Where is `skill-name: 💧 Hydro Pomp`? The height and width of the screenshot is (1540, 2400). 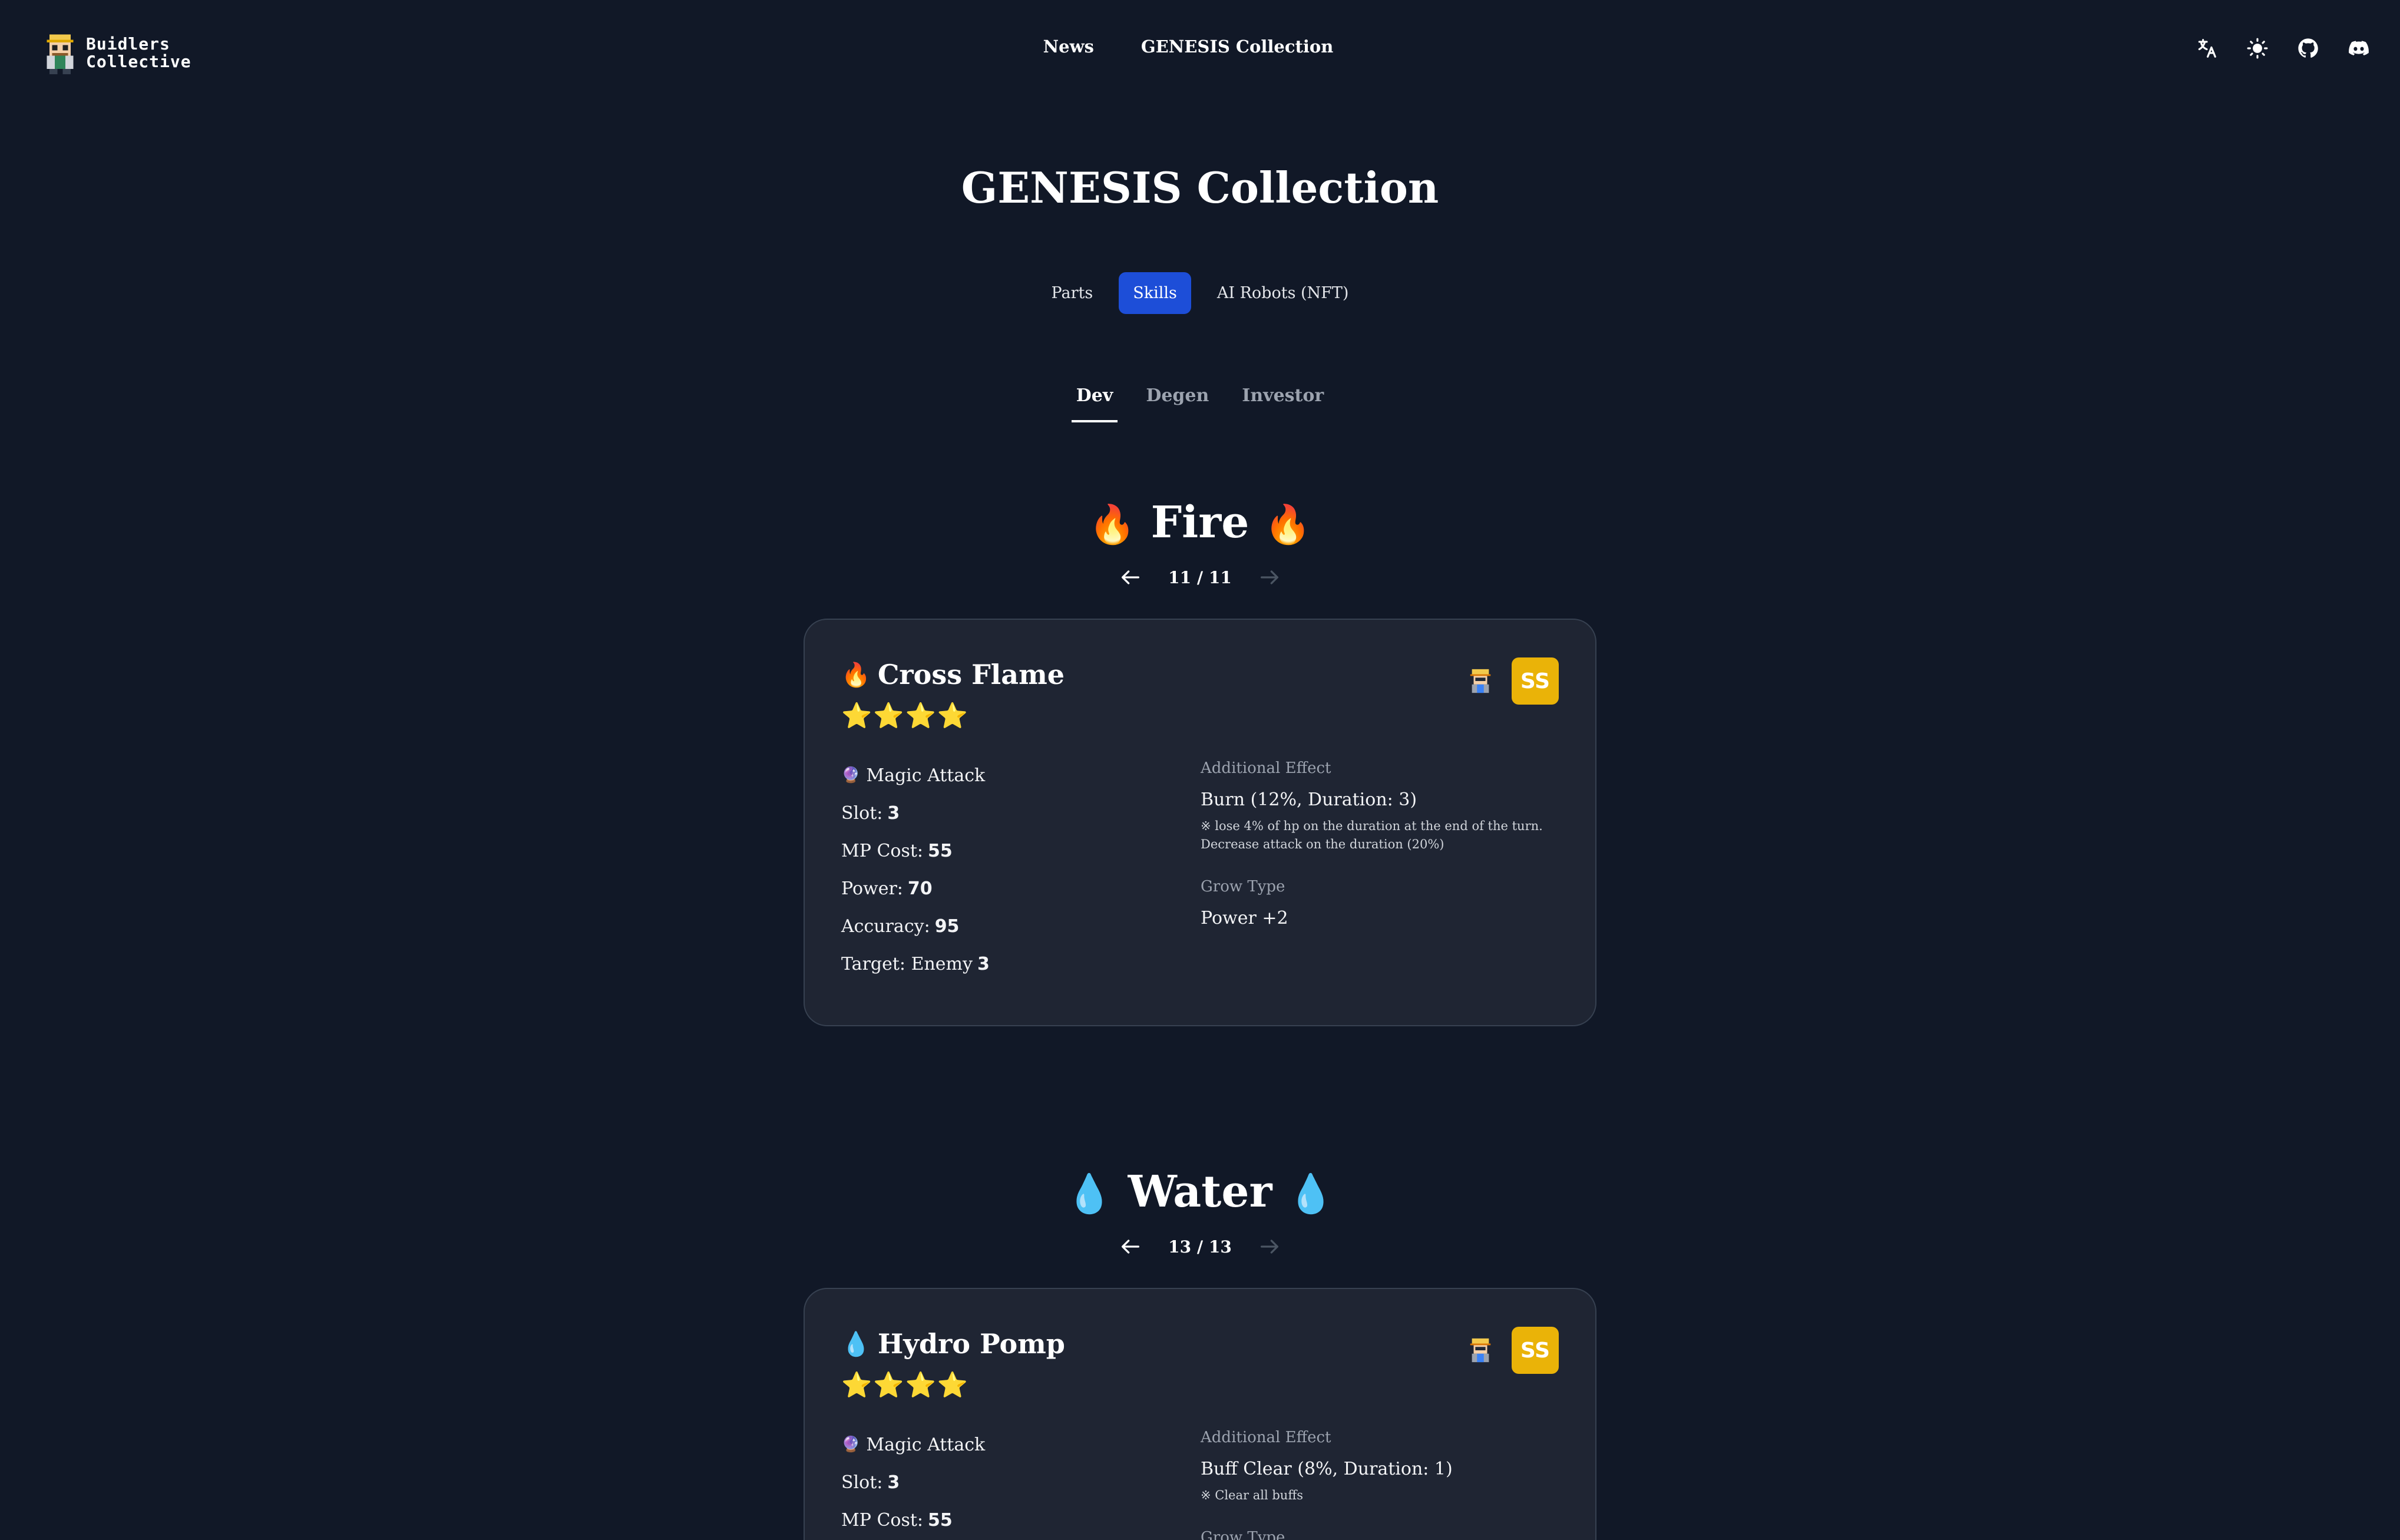
skill-name: 💧 Hydro Pomp is located at coordinates (953, 1344).